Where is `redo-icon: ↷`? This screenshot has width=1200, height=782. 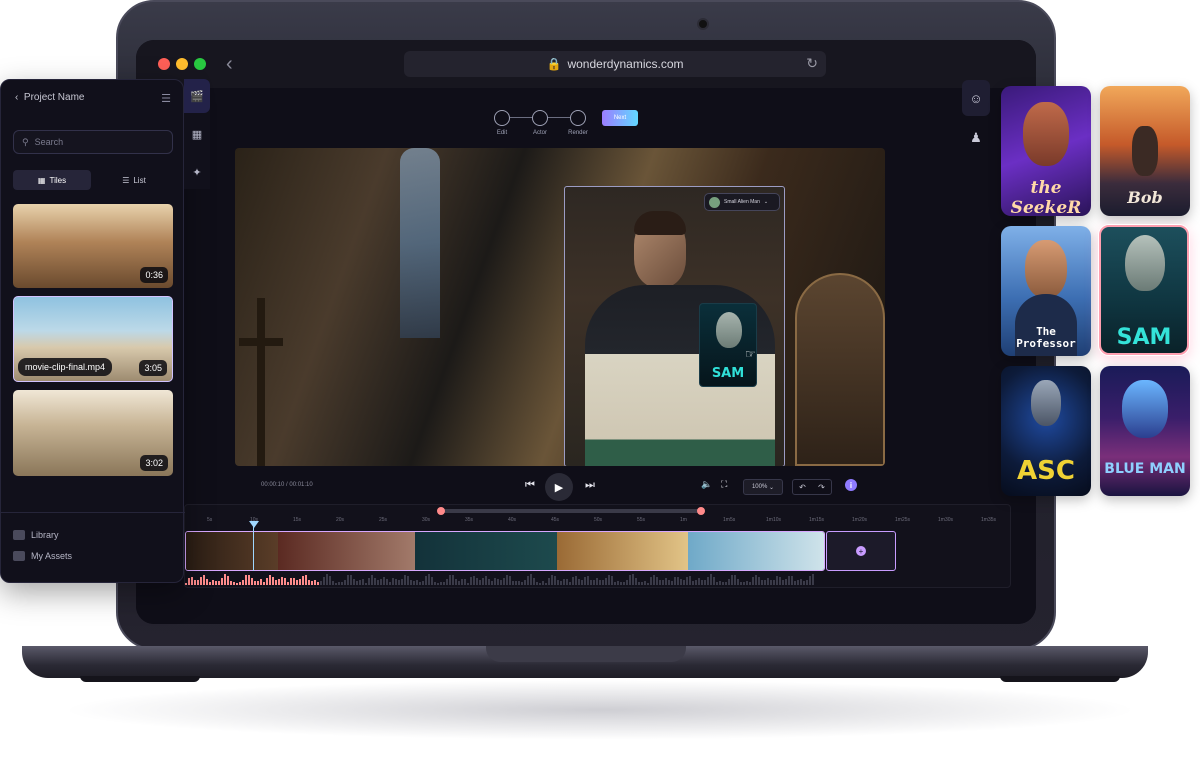 redo-icon: ↷ is located at coordinates (821, 487).